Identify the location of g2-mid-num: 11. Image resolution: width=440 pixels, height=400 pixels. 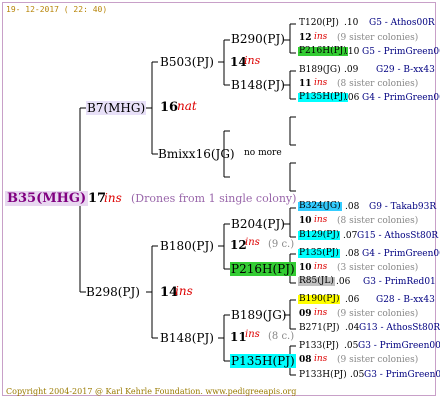
(305, 84).